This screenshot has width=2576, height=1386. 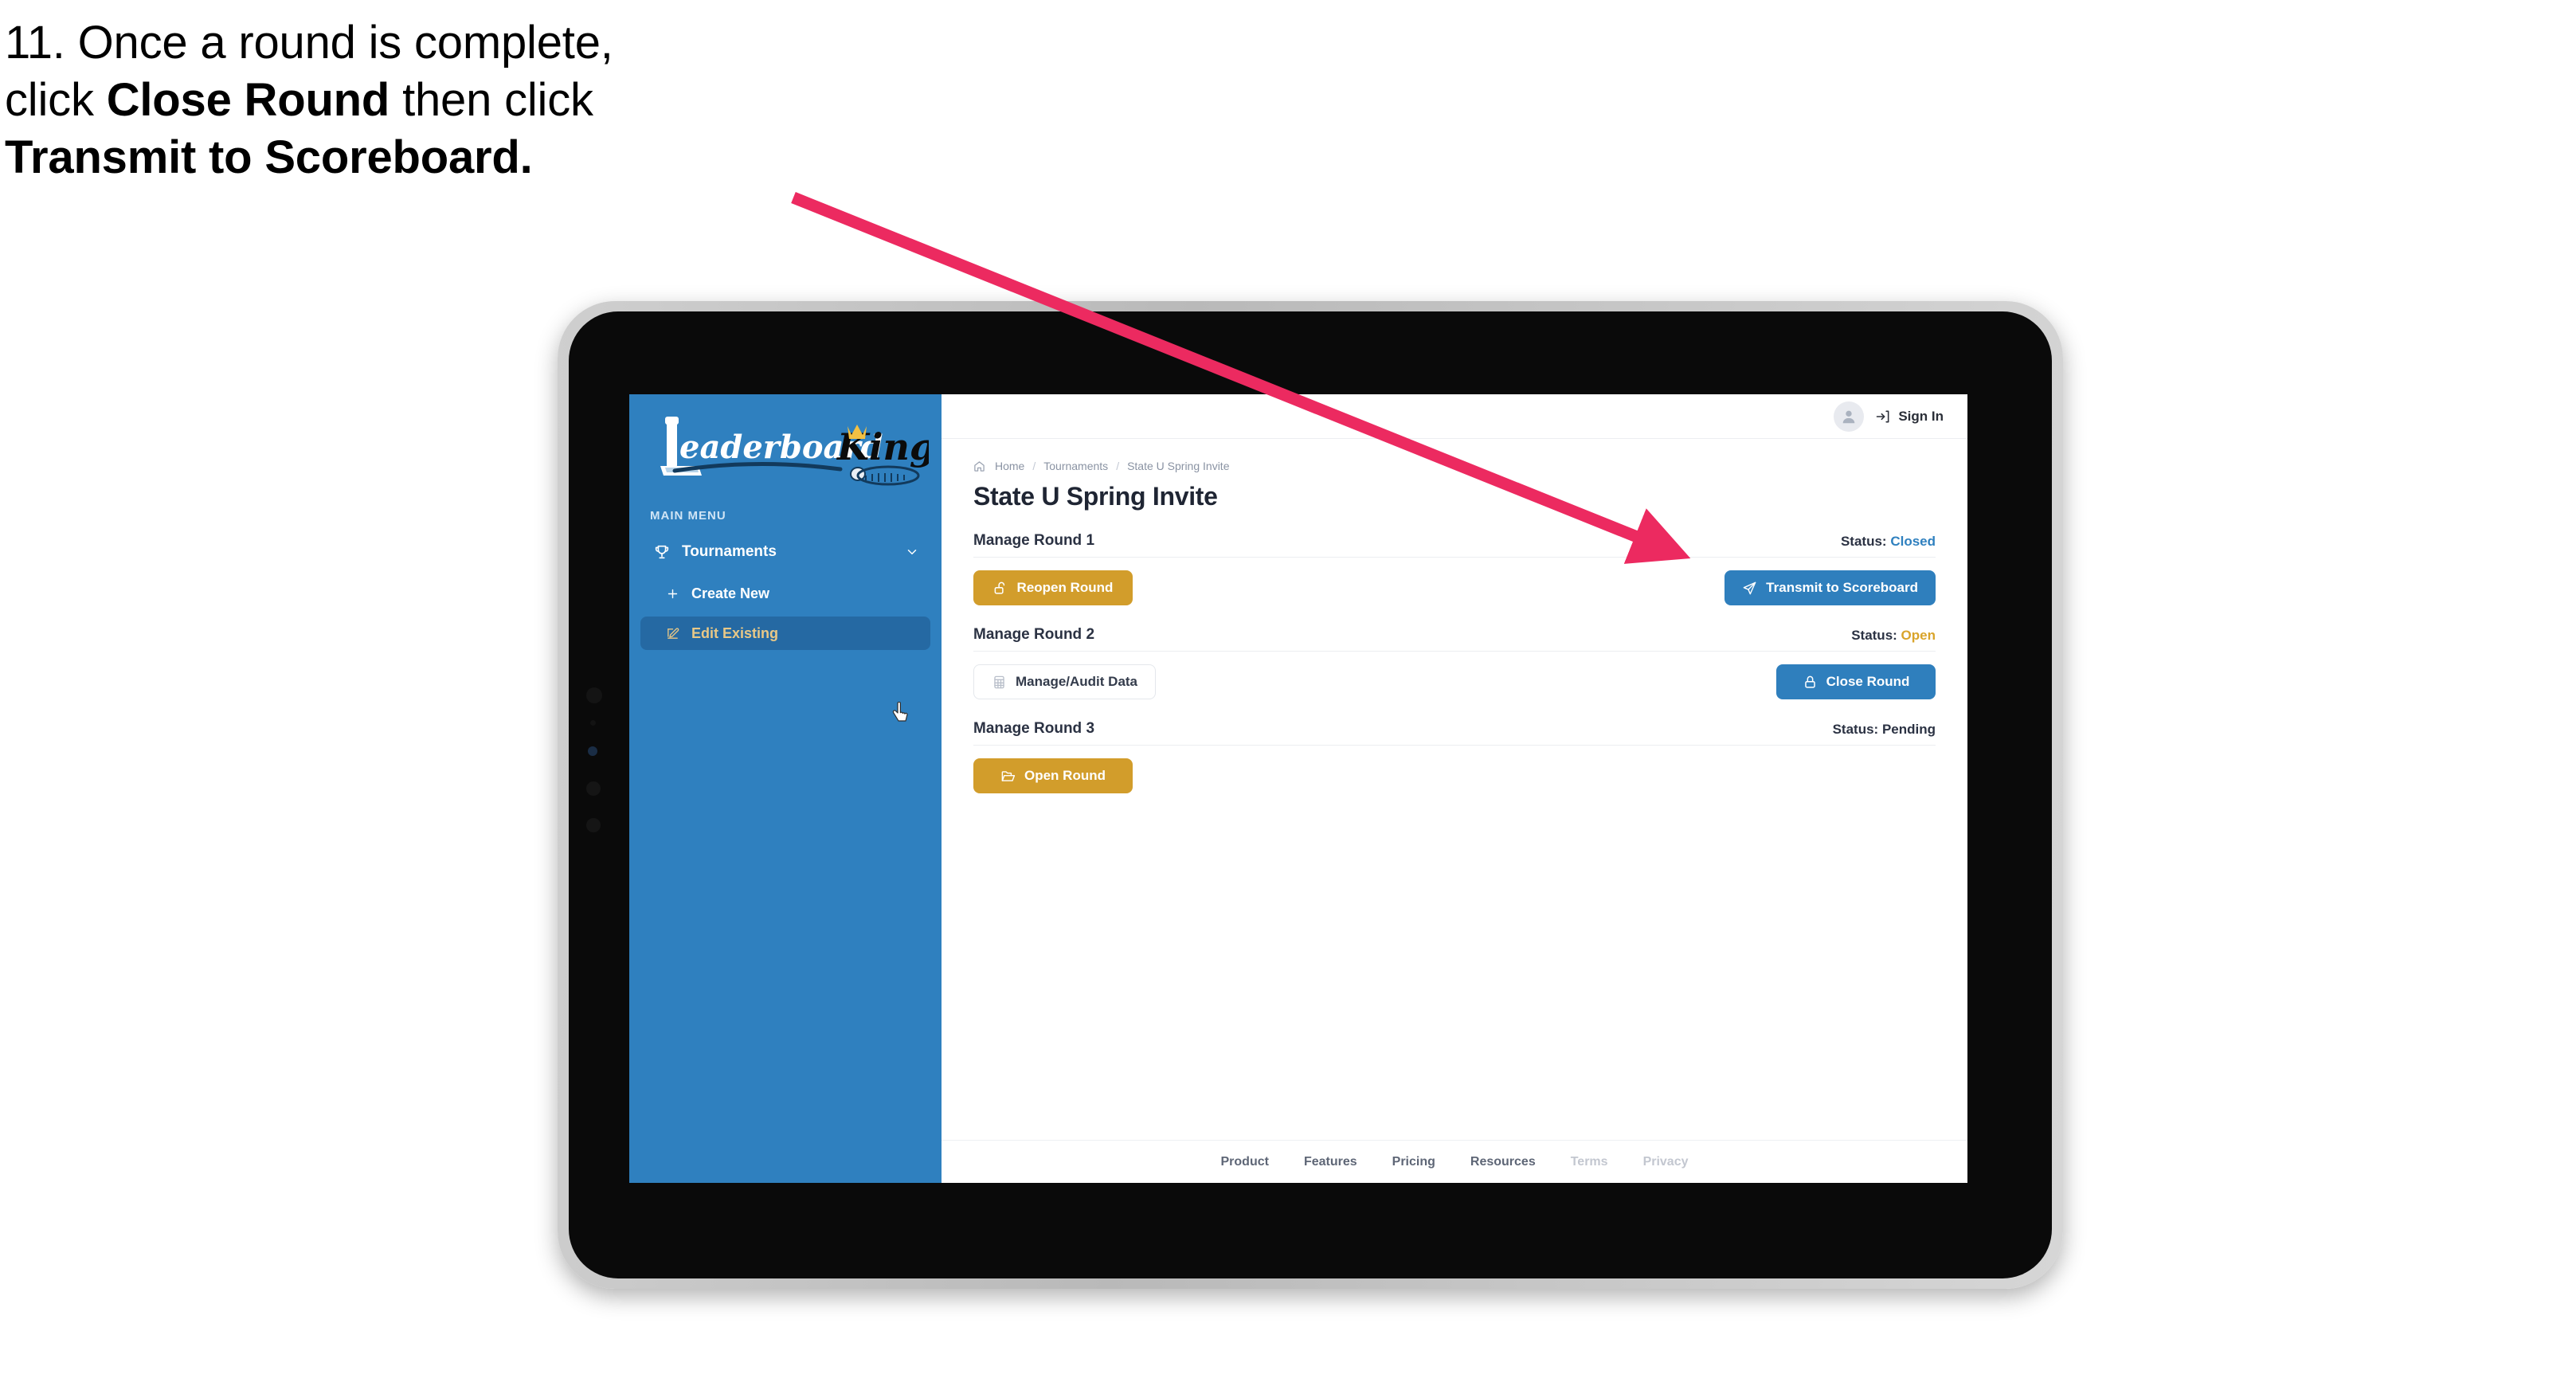 What do you see at coordinates (1008, 775) in the screenshot?
I see `open-folder-icon` at bounding box center [1008, 775].